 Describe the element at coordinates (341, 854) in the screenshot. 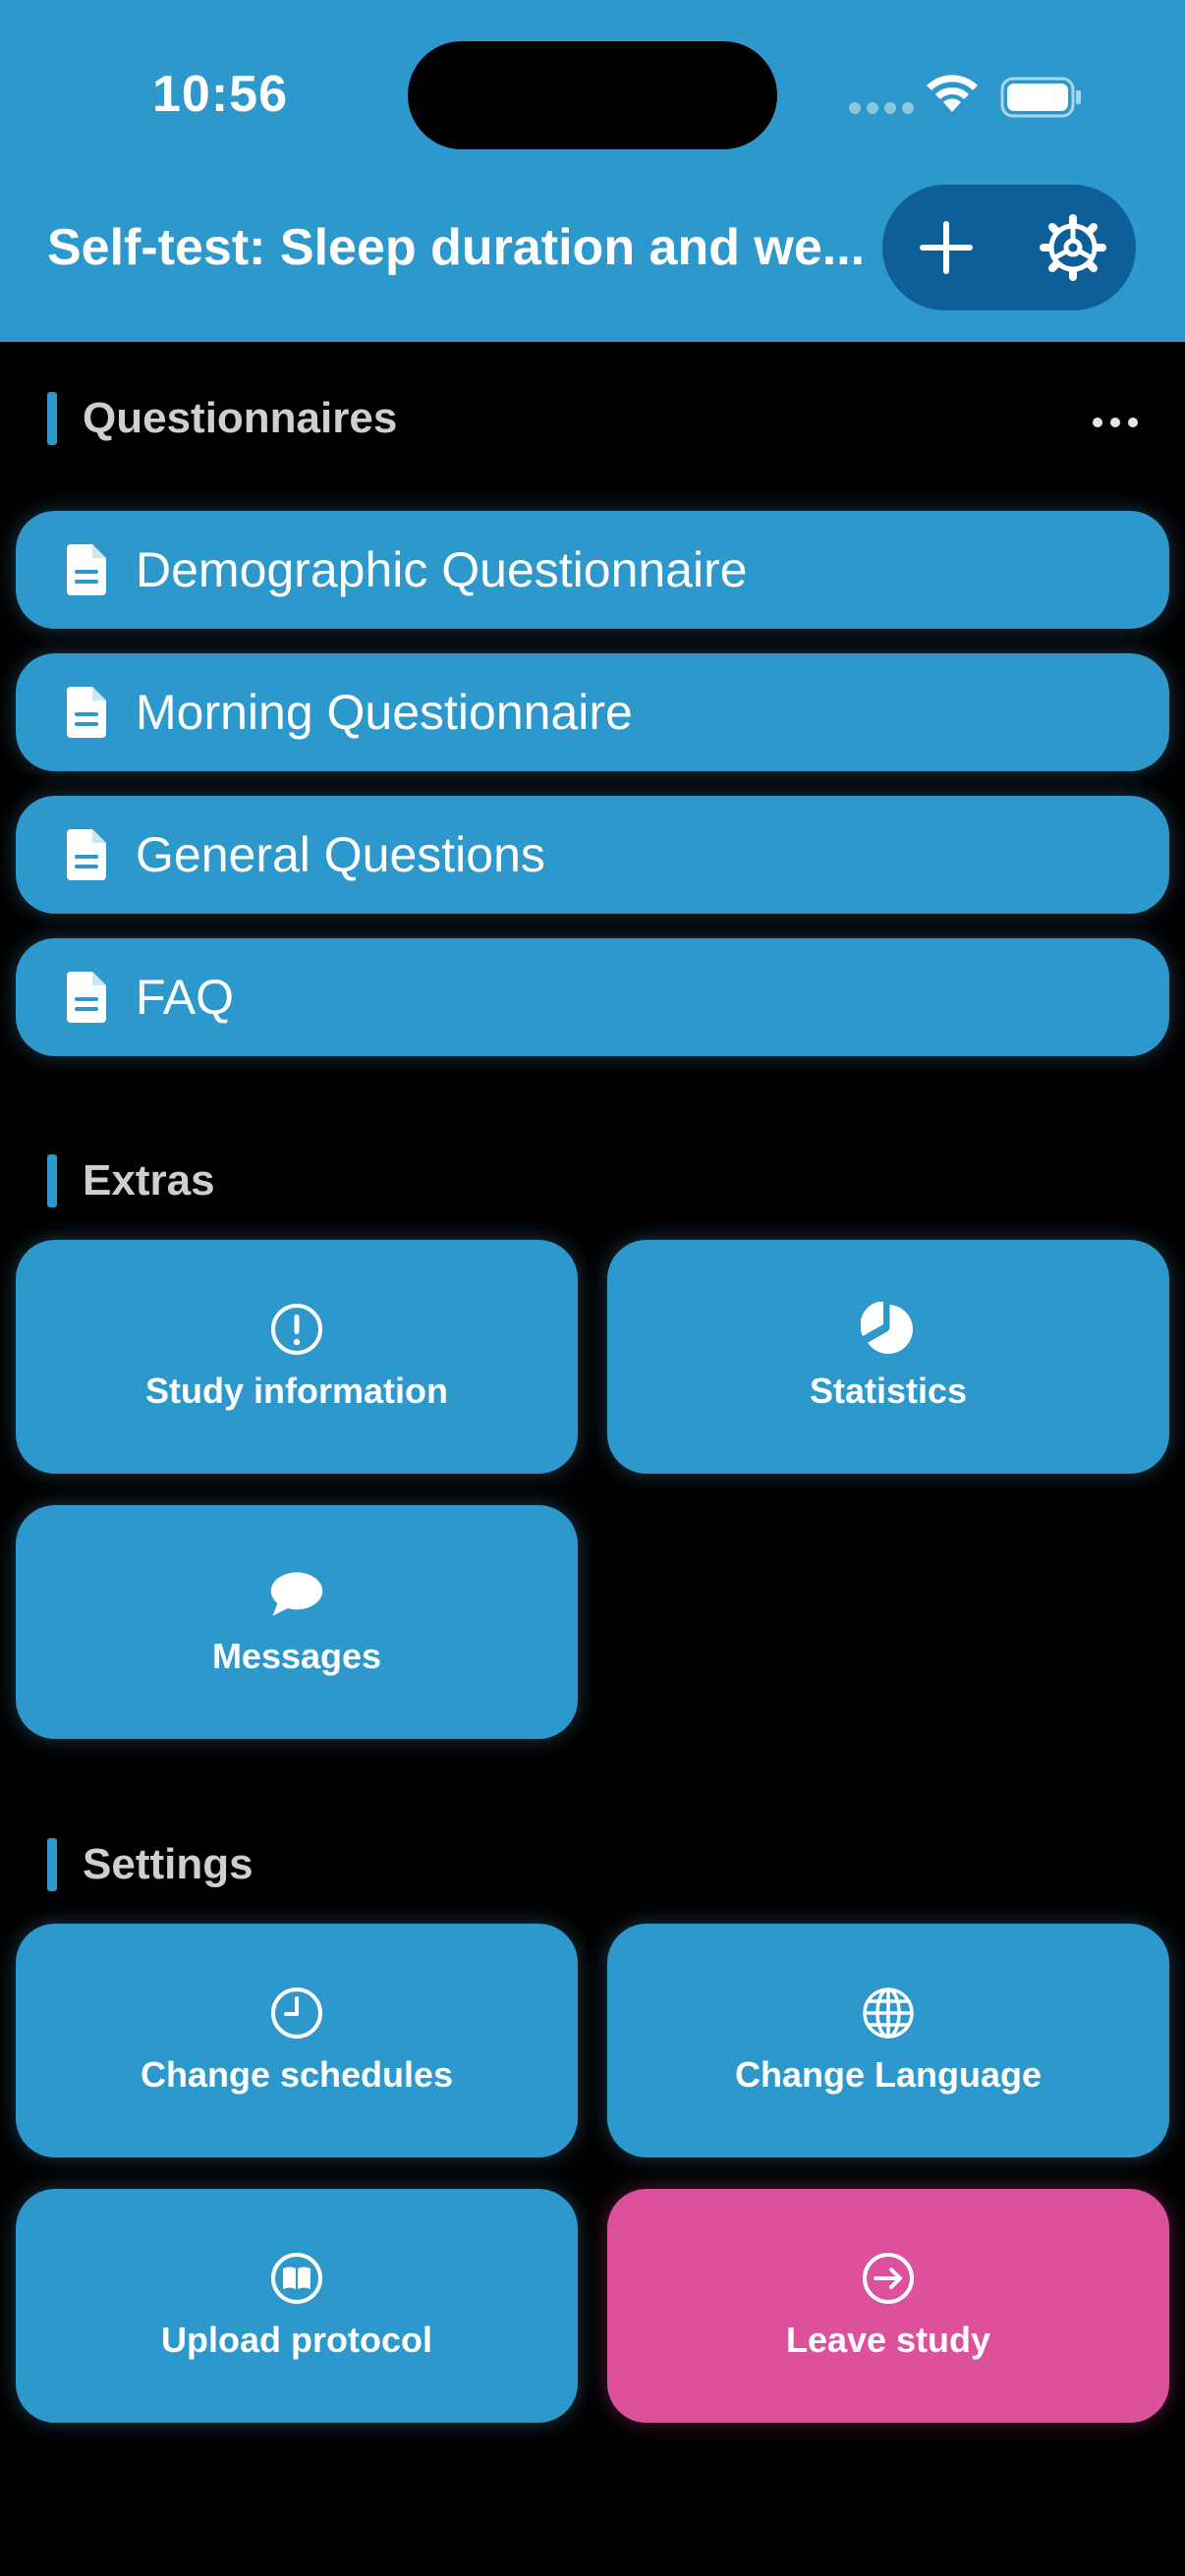

I see `questionnaire-label: General Questions` at that location.